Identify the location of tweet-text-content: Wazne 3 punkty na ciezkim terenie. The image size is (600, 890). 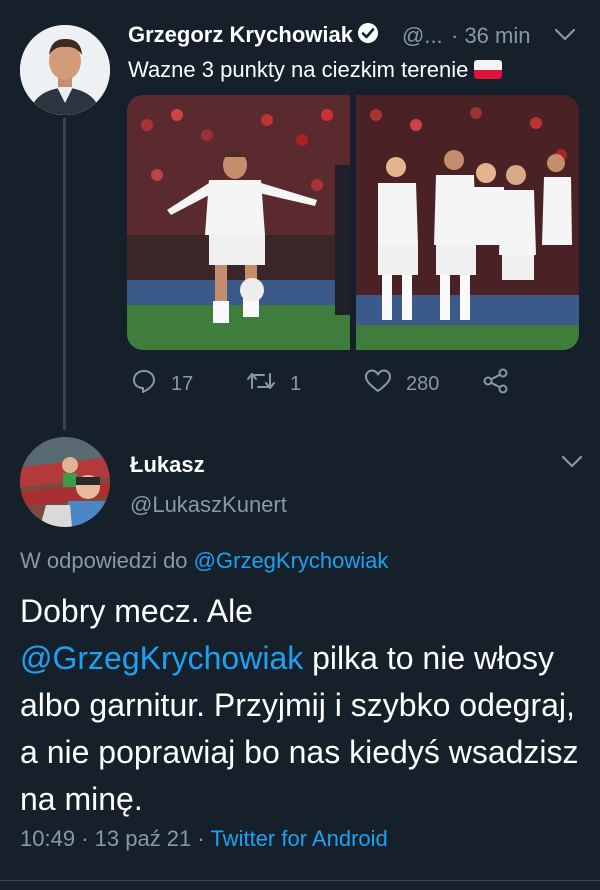
(298, 69).